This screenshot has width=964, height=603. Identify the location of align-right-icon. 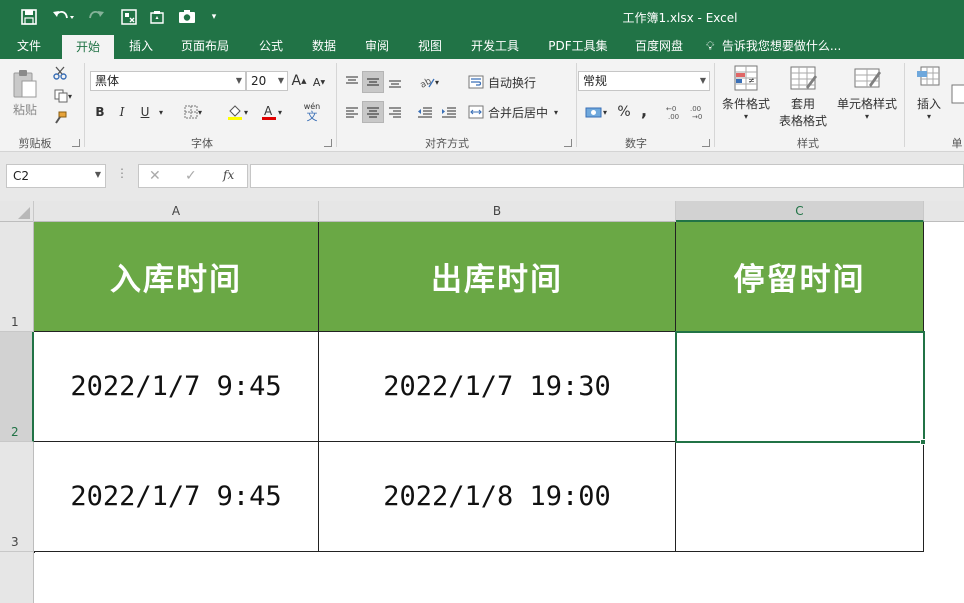
(395, 112).